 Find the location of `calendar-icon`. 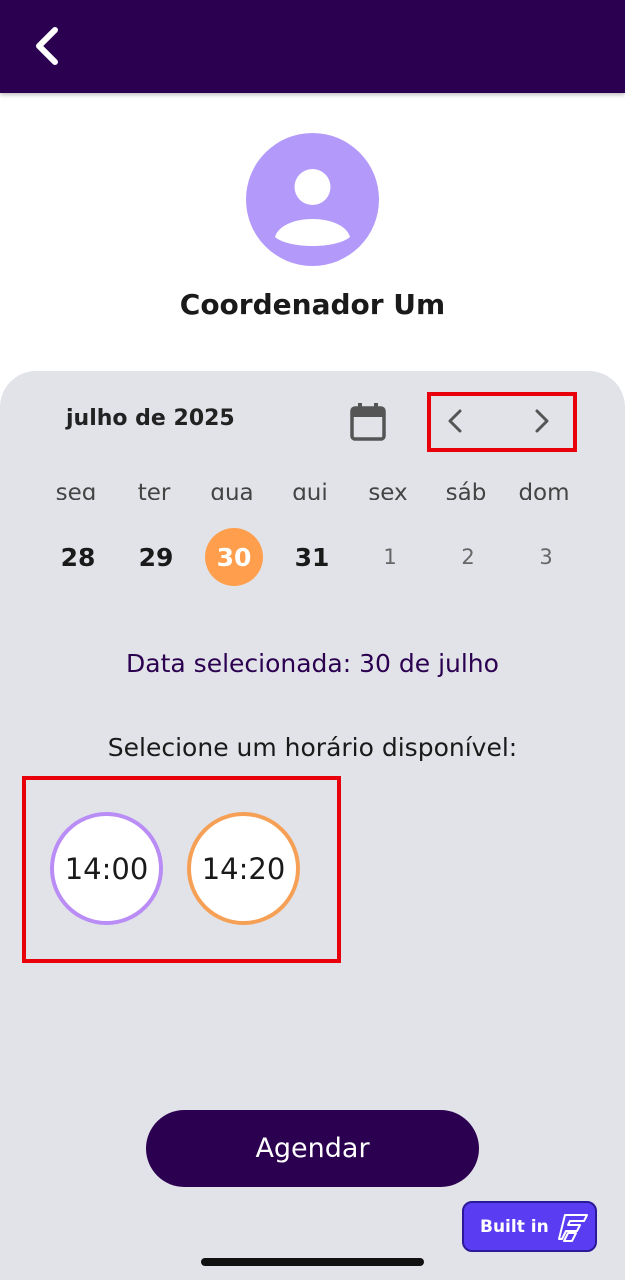

calendar-icon is located at coordinates (368, 422).